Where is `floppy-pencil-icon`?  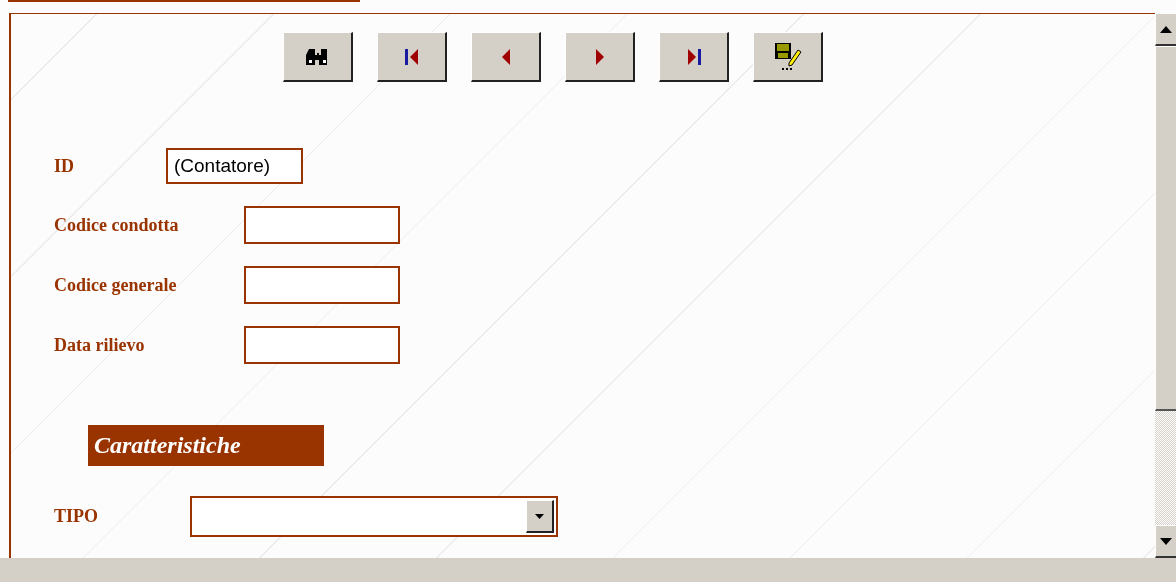 floppy-pencil-icon is located at coordinates (787, 56).